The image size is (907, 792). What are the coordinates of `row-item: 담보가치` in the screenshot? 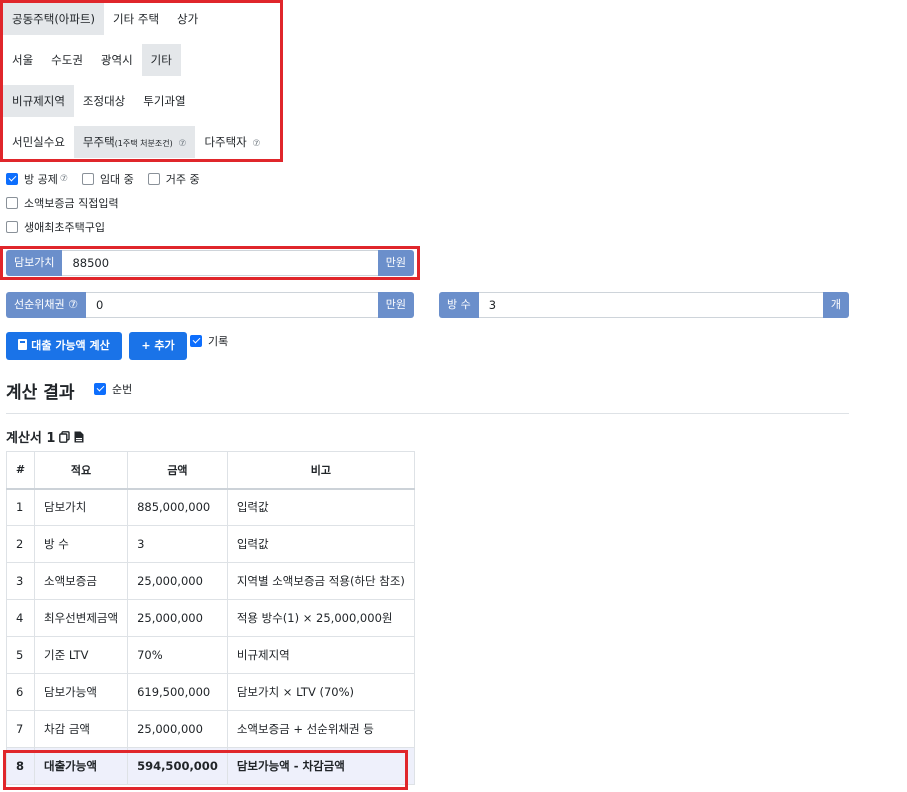 It's located at (81, 507).